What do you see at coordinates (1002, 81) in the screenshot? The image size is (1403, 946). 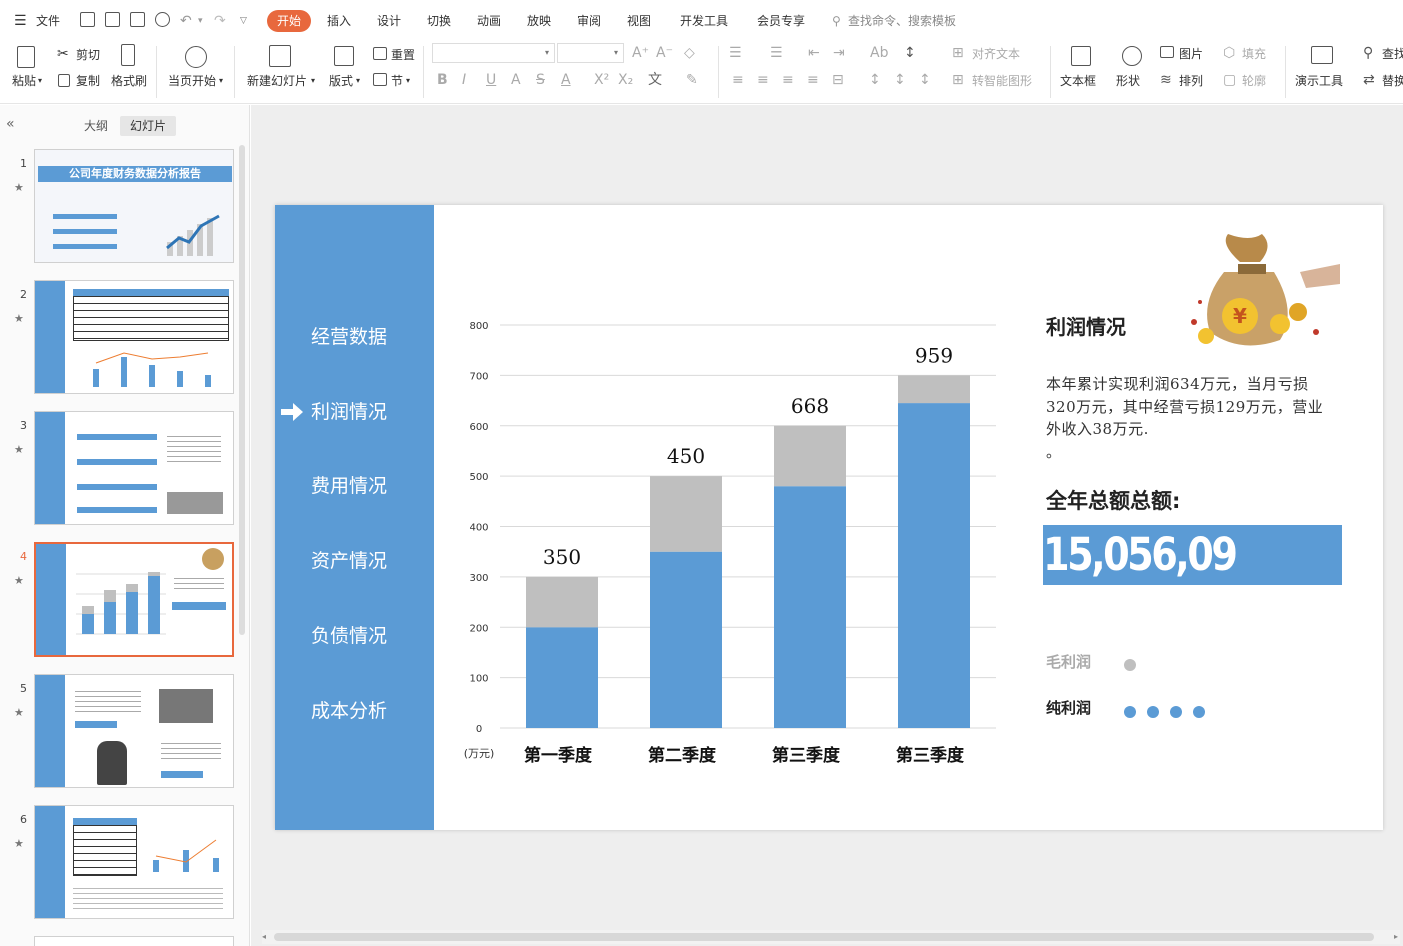 I see `smart-graphic-button: 转智能图形` at bounding box center [1002, 81].